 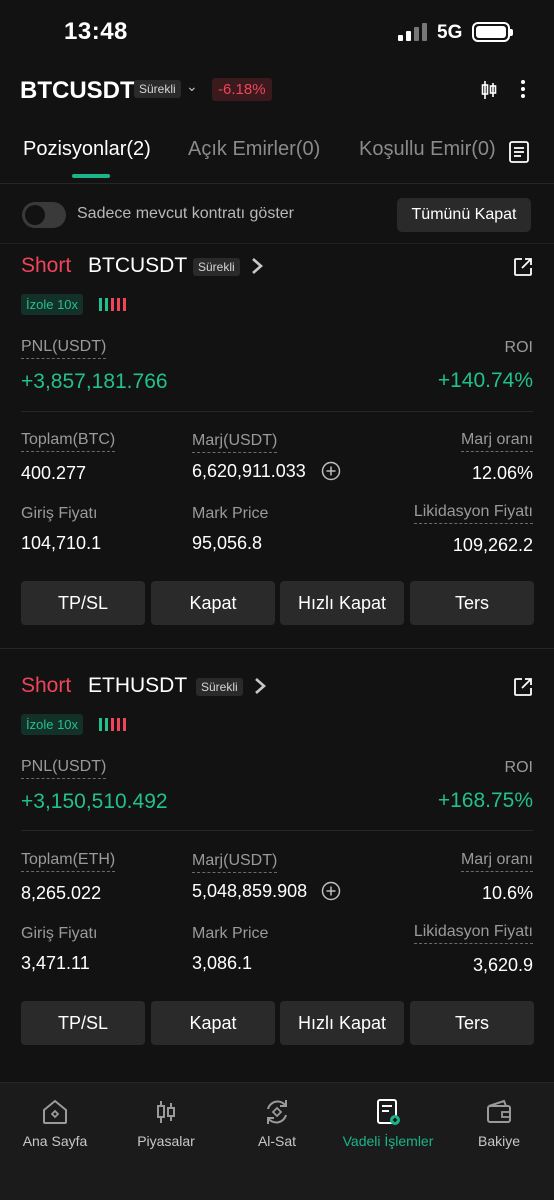 I want to click on status-time: 13:48, so click(x=96, y=31).